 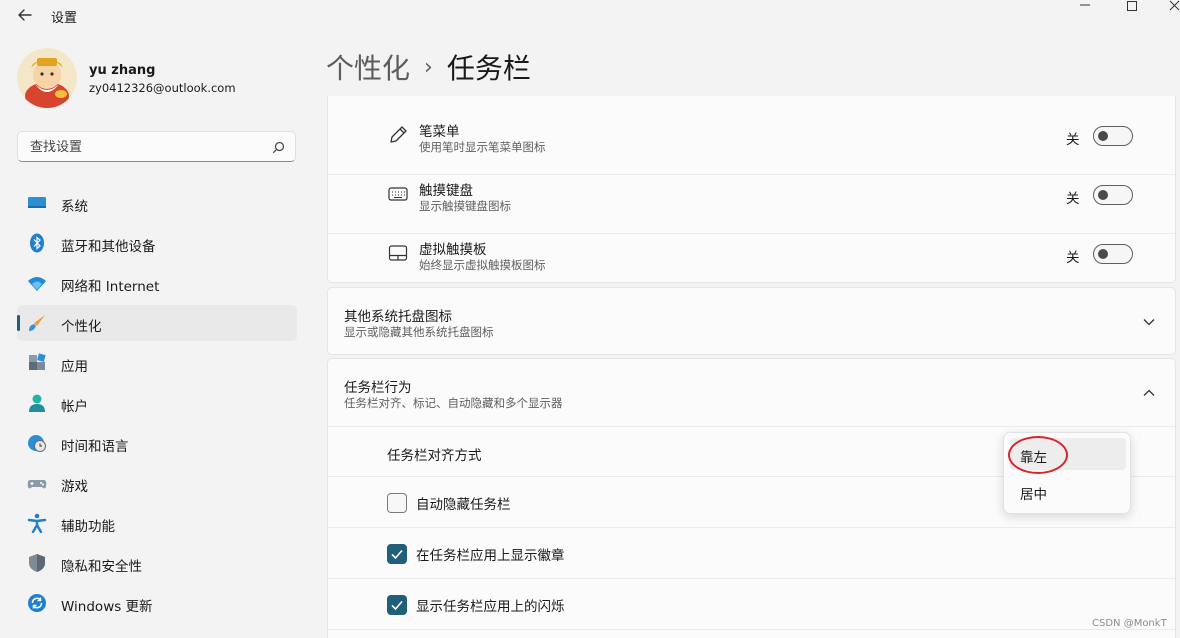 What do you see at coordinates (150, 147) in the screenshot?
I see `search-input` at bounding box center [150, 147].